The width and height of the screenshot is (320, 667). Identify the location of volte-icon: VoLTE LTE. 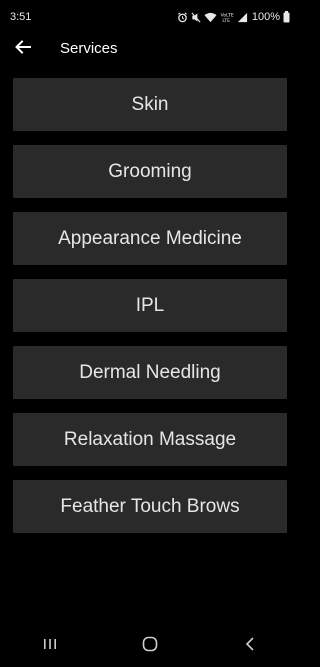
(227, 17).